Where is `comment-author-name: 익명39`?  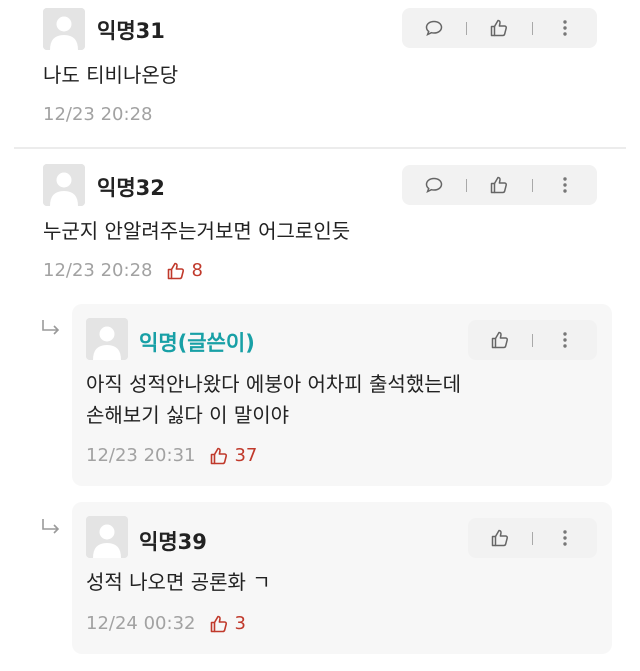
comment-author-name: 익명39 is located at coordinates (173, 541).